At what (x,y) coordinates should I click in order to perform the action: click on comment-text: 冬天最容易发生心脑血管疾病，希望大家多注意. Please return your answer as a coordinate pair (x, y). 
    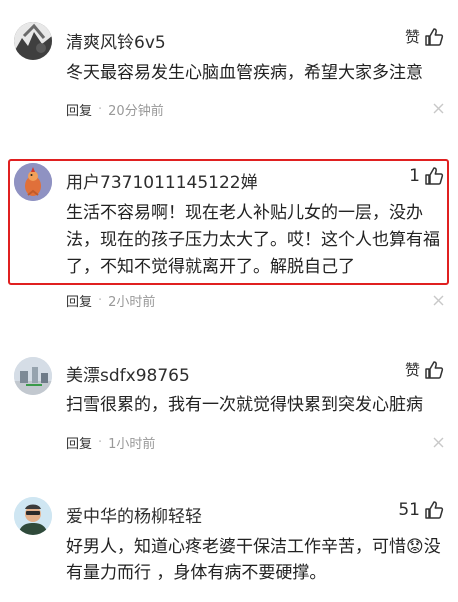
    Looking at the image, I should click on (244, 73).